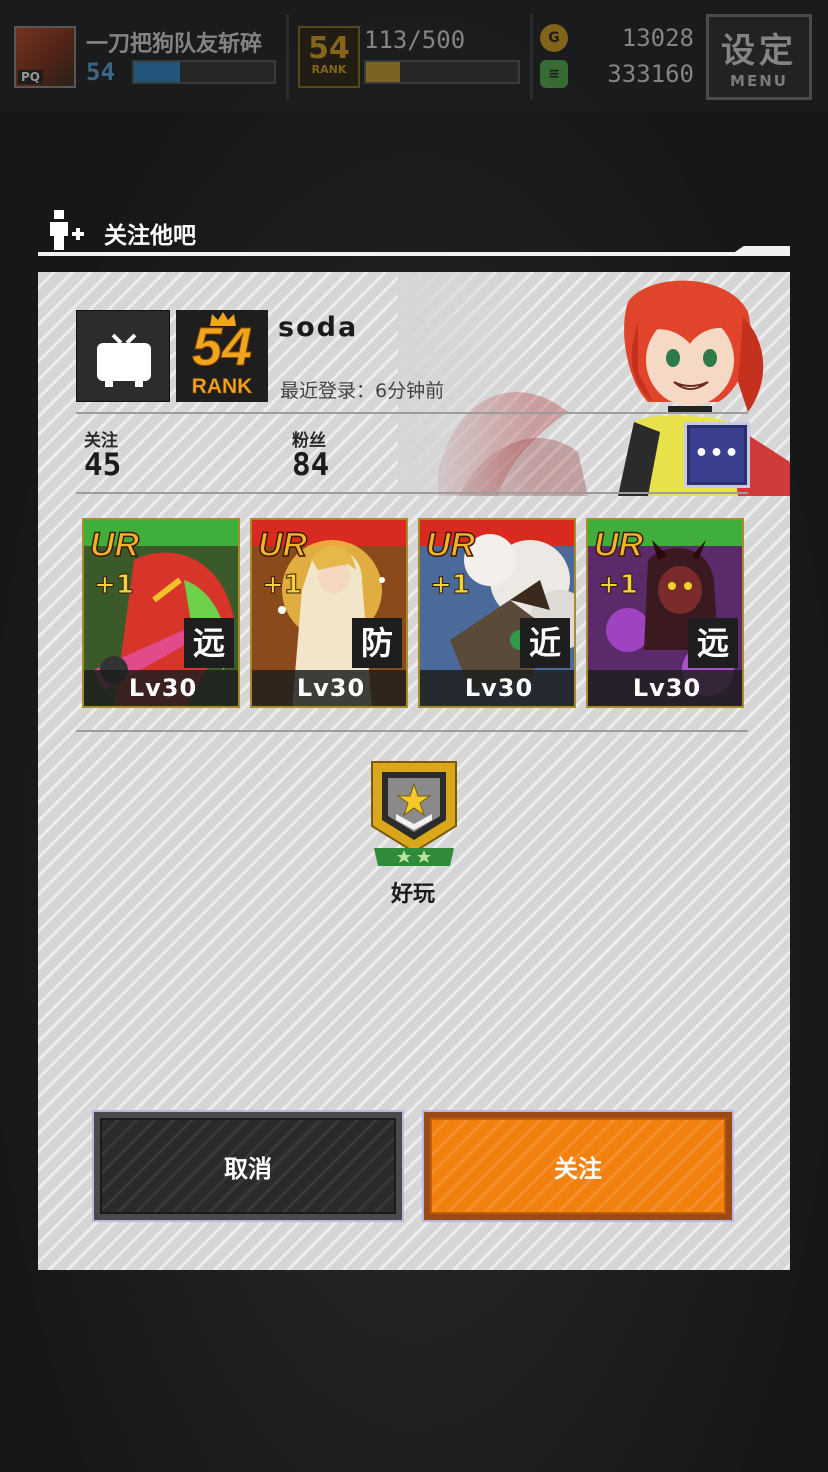 Image resolution: width=828 pixels, height=1472 pixels. What do you see at coordinates (442, 72) in the screenshot?
I see `stamina-bar` at bounding box center [442, 72].